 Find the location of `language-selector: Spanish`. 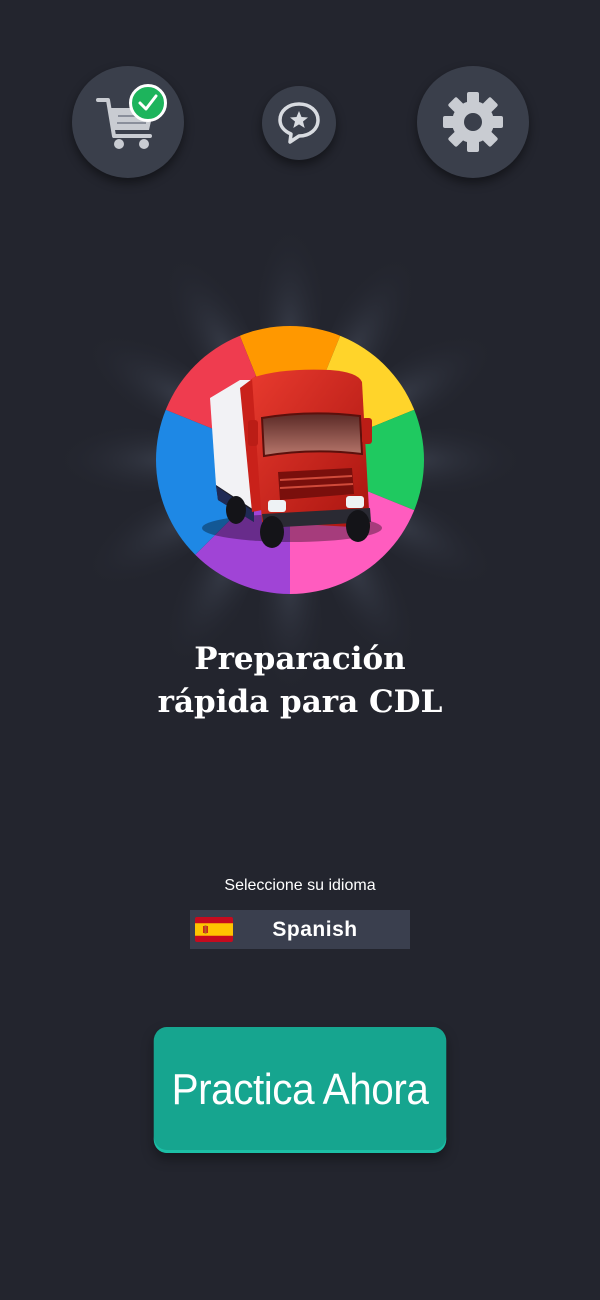

language-selector: Spanish is located at coordinates (300, 929).